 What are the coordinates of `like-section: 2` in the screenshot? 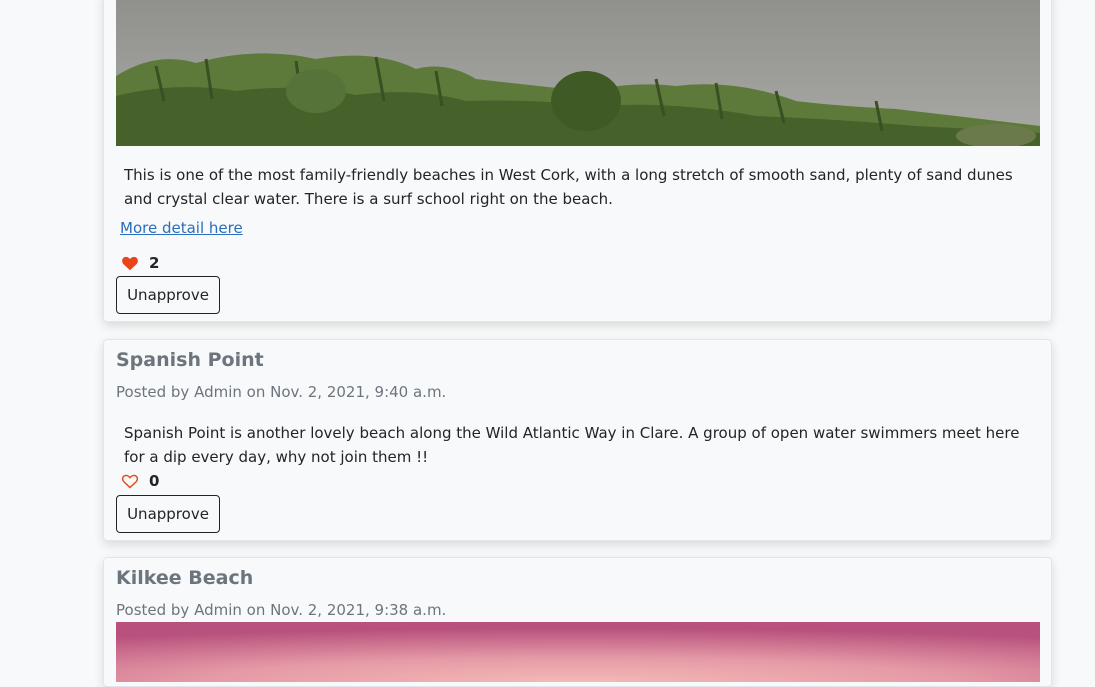 It's located at (140, 263).